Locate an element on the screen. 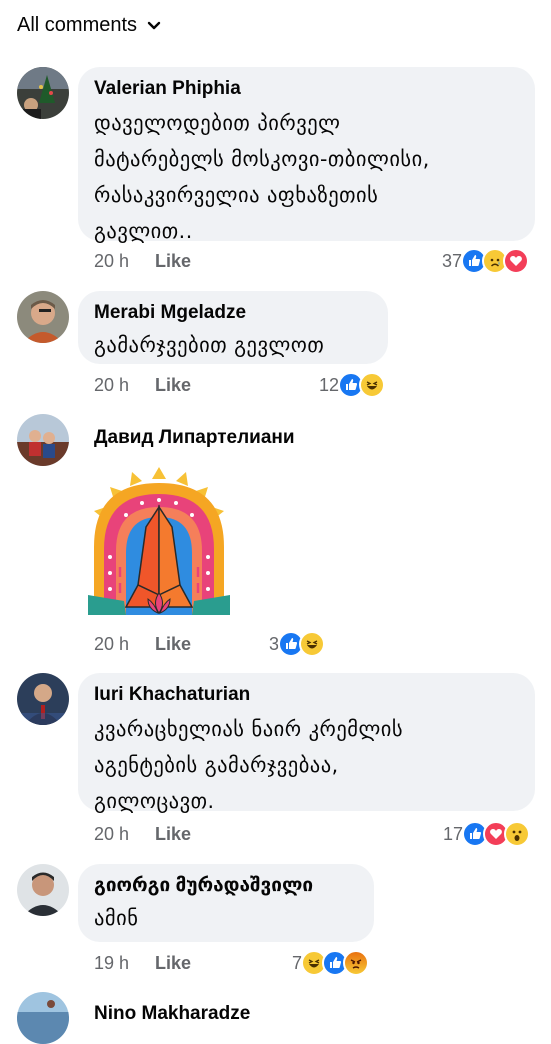 The width and height of the screenshot is (551, 1044). wow-icon is located at coordinates (517, 834).